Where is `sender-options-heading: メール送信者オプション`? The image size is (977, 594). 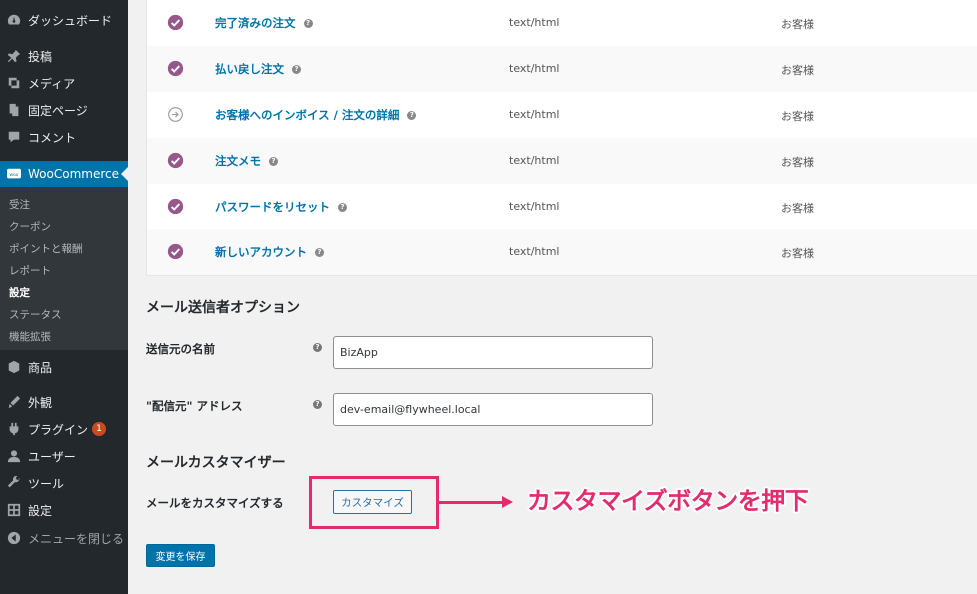 sender-options-heading: メール送信者オプション is located at coordinates (223, 308).